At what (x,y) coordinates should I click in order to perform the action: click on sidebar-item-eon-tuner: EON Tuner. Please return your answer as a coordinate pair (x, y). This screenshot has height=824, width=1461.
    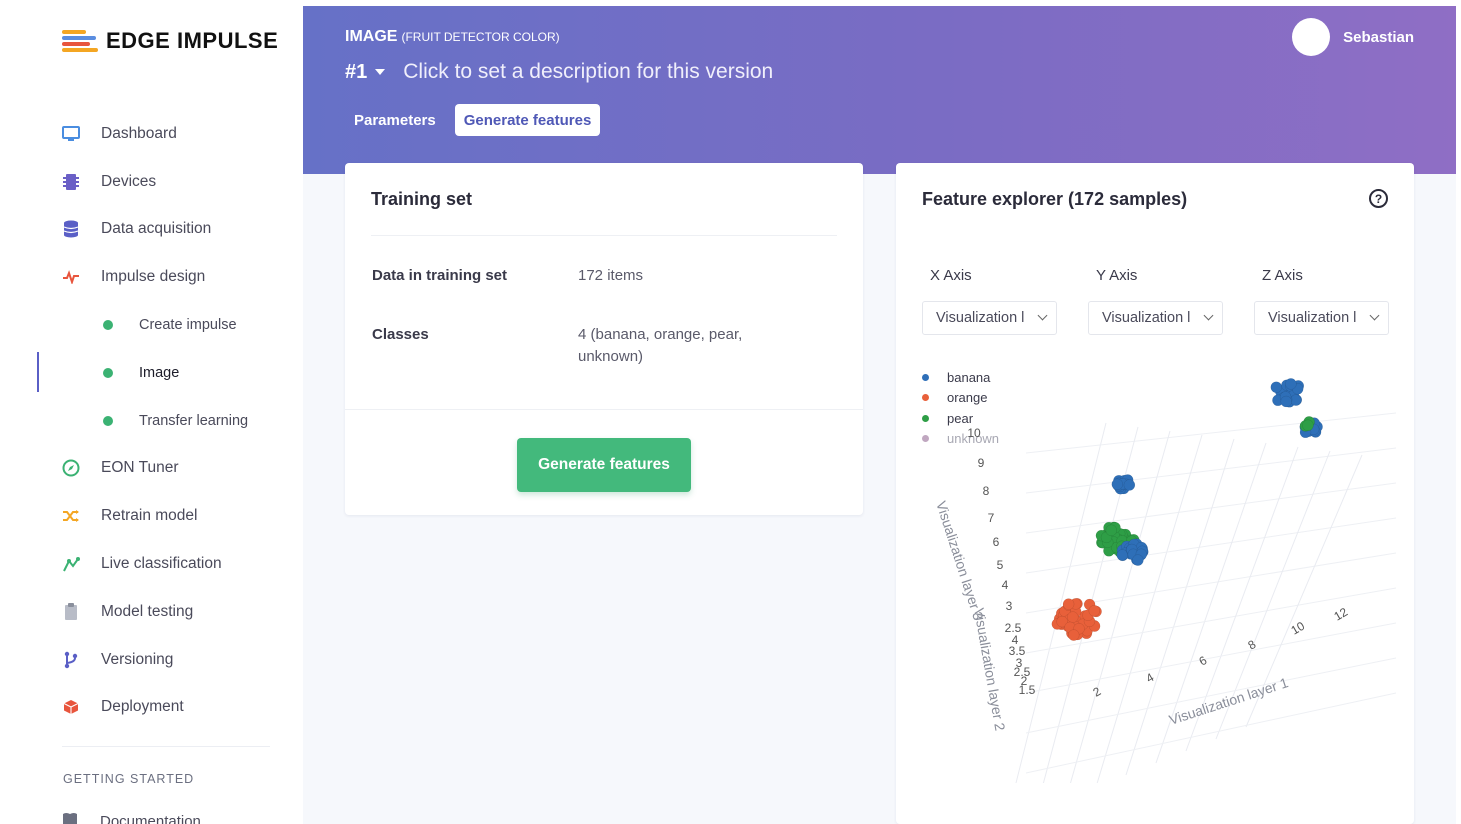
    Looking at the image, I should click on (151, 469).